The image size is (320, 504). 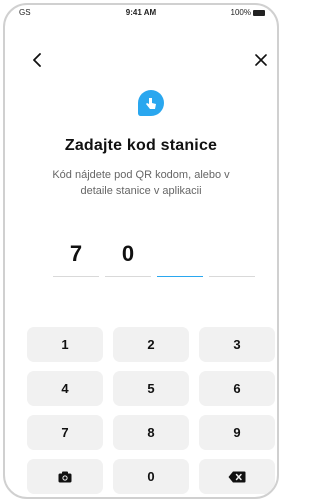 I want to click on code-digit-1: 7, so click(x=76, y=257).